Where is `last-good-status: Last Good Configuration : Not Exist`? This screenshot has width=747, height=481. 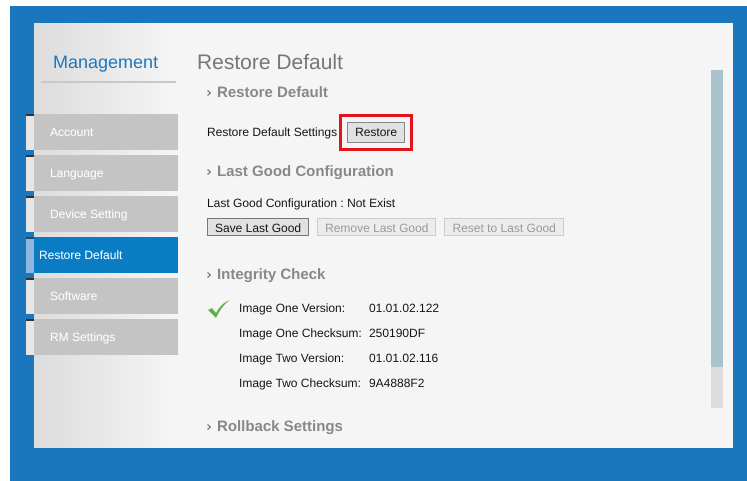
last-good-status: Last Good Configuration : Not Exist is located at coordinates (301, 203).